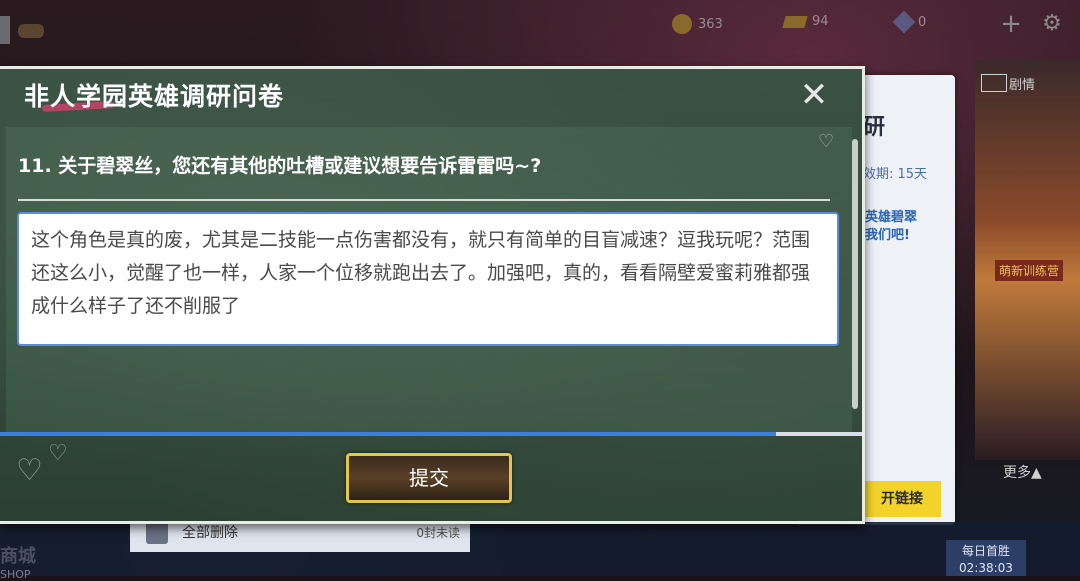 The height and width of the screenshot is (581, 1080). What do you see at coordinates (710, 24) in the screenshot?
I see `coin-amount: 363` at bounding box center [710, 24].